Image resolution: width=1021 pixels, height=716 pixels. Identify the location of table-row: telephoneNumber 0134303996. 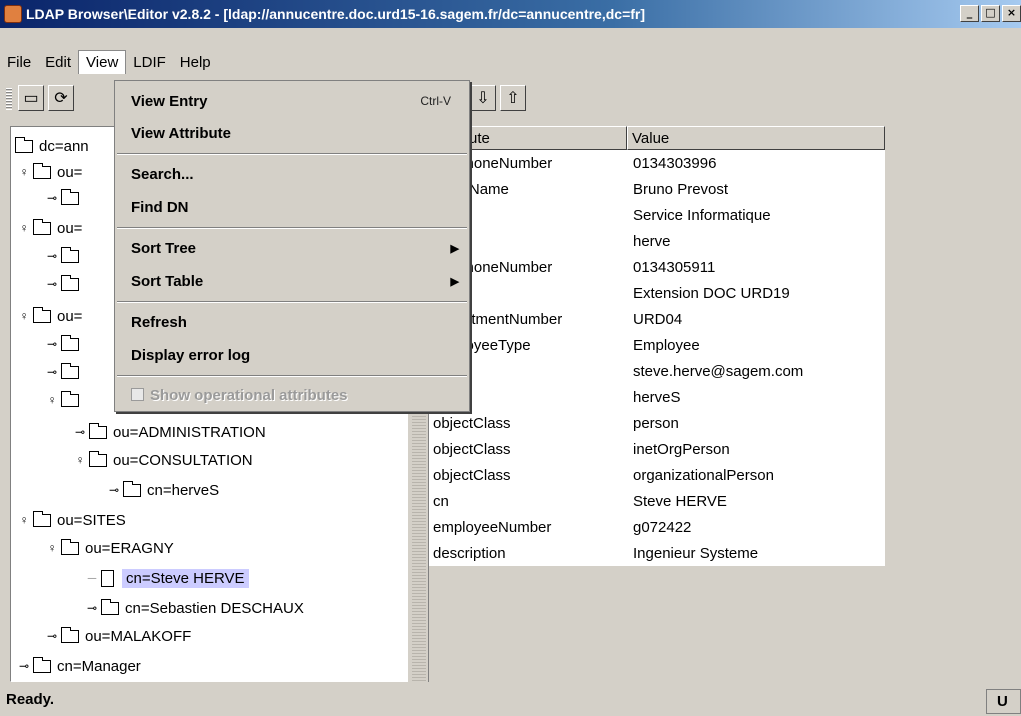
(657, 163).